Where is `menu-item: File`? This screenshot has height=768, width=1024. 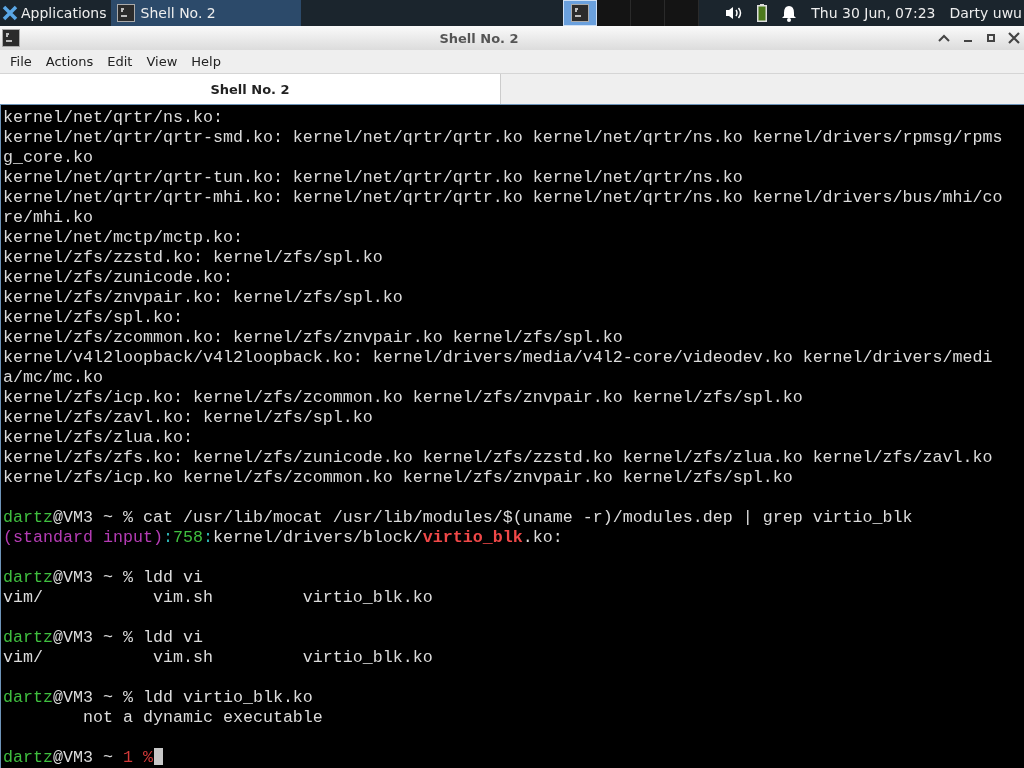
menu-item: File is located at coordinates (21, 61).